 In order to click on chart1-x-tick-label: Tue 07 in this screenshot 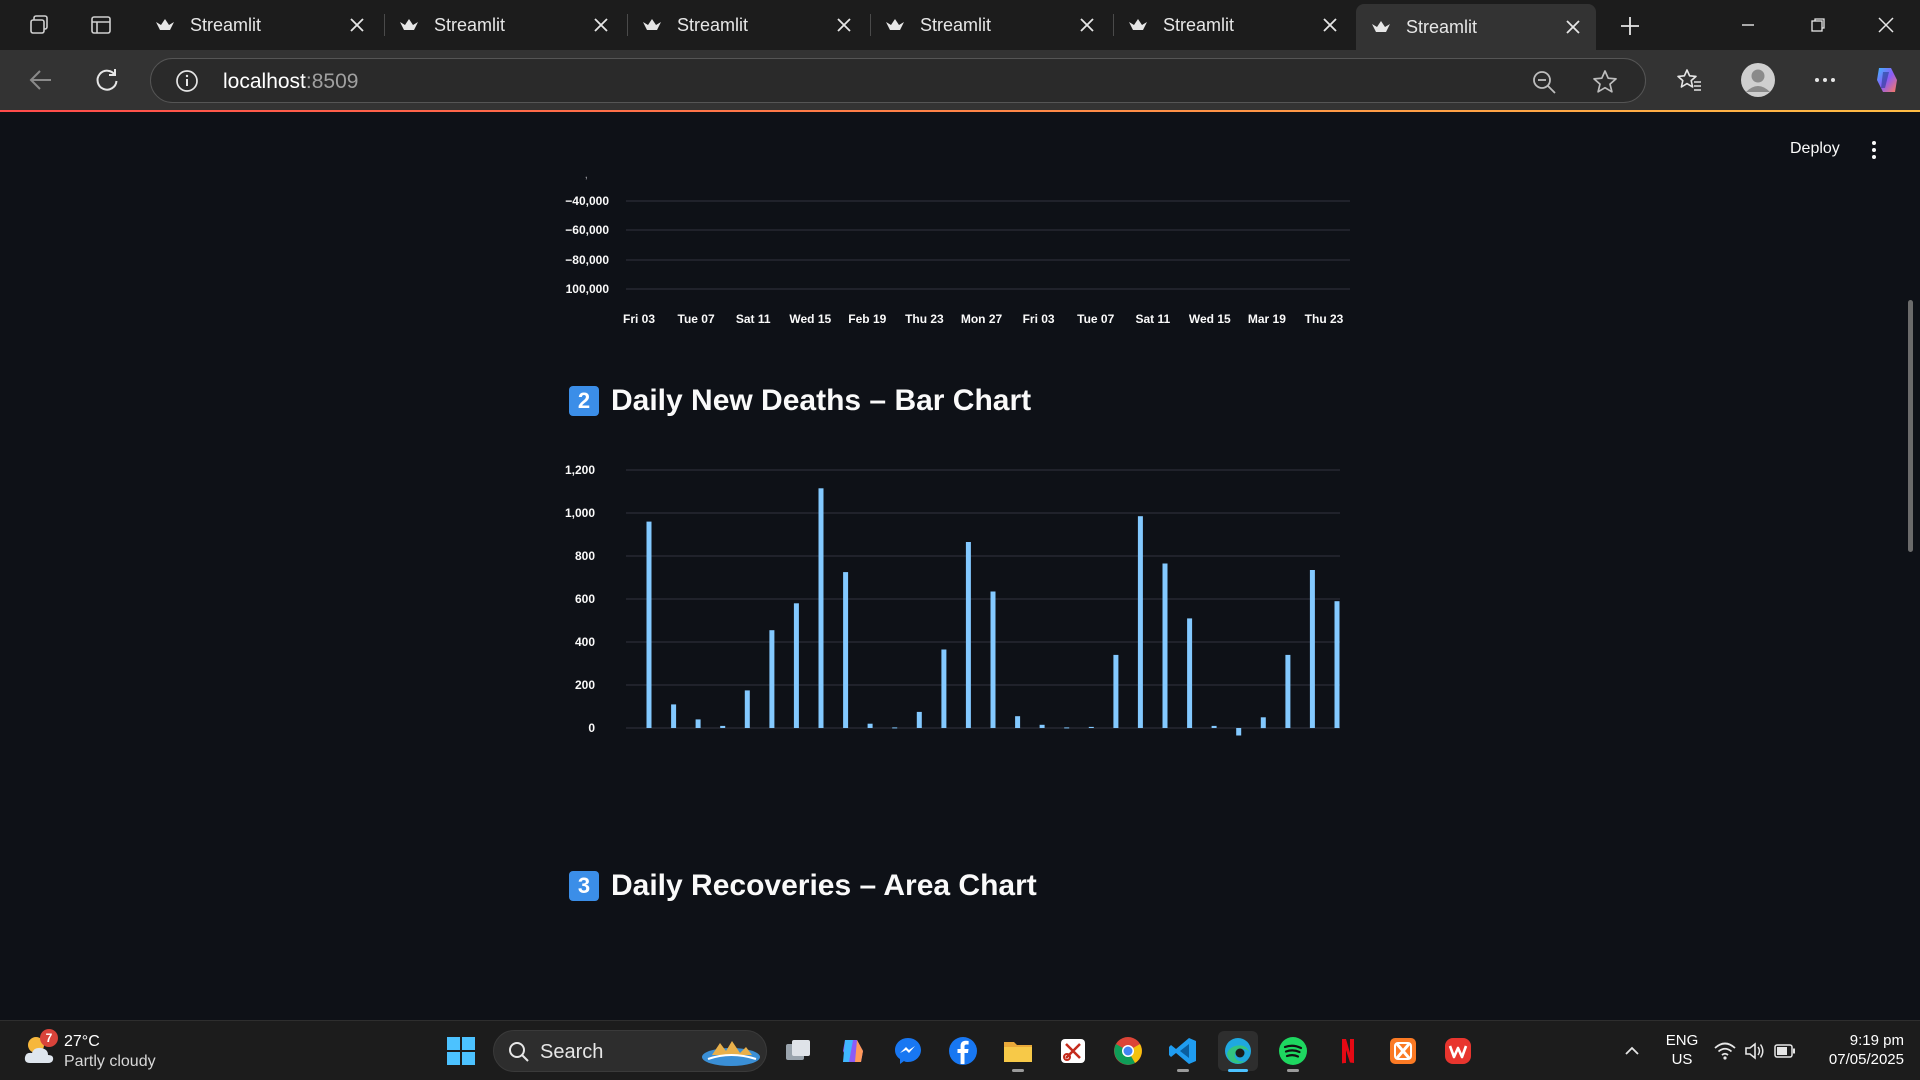, I will do `click(696, 319)`.